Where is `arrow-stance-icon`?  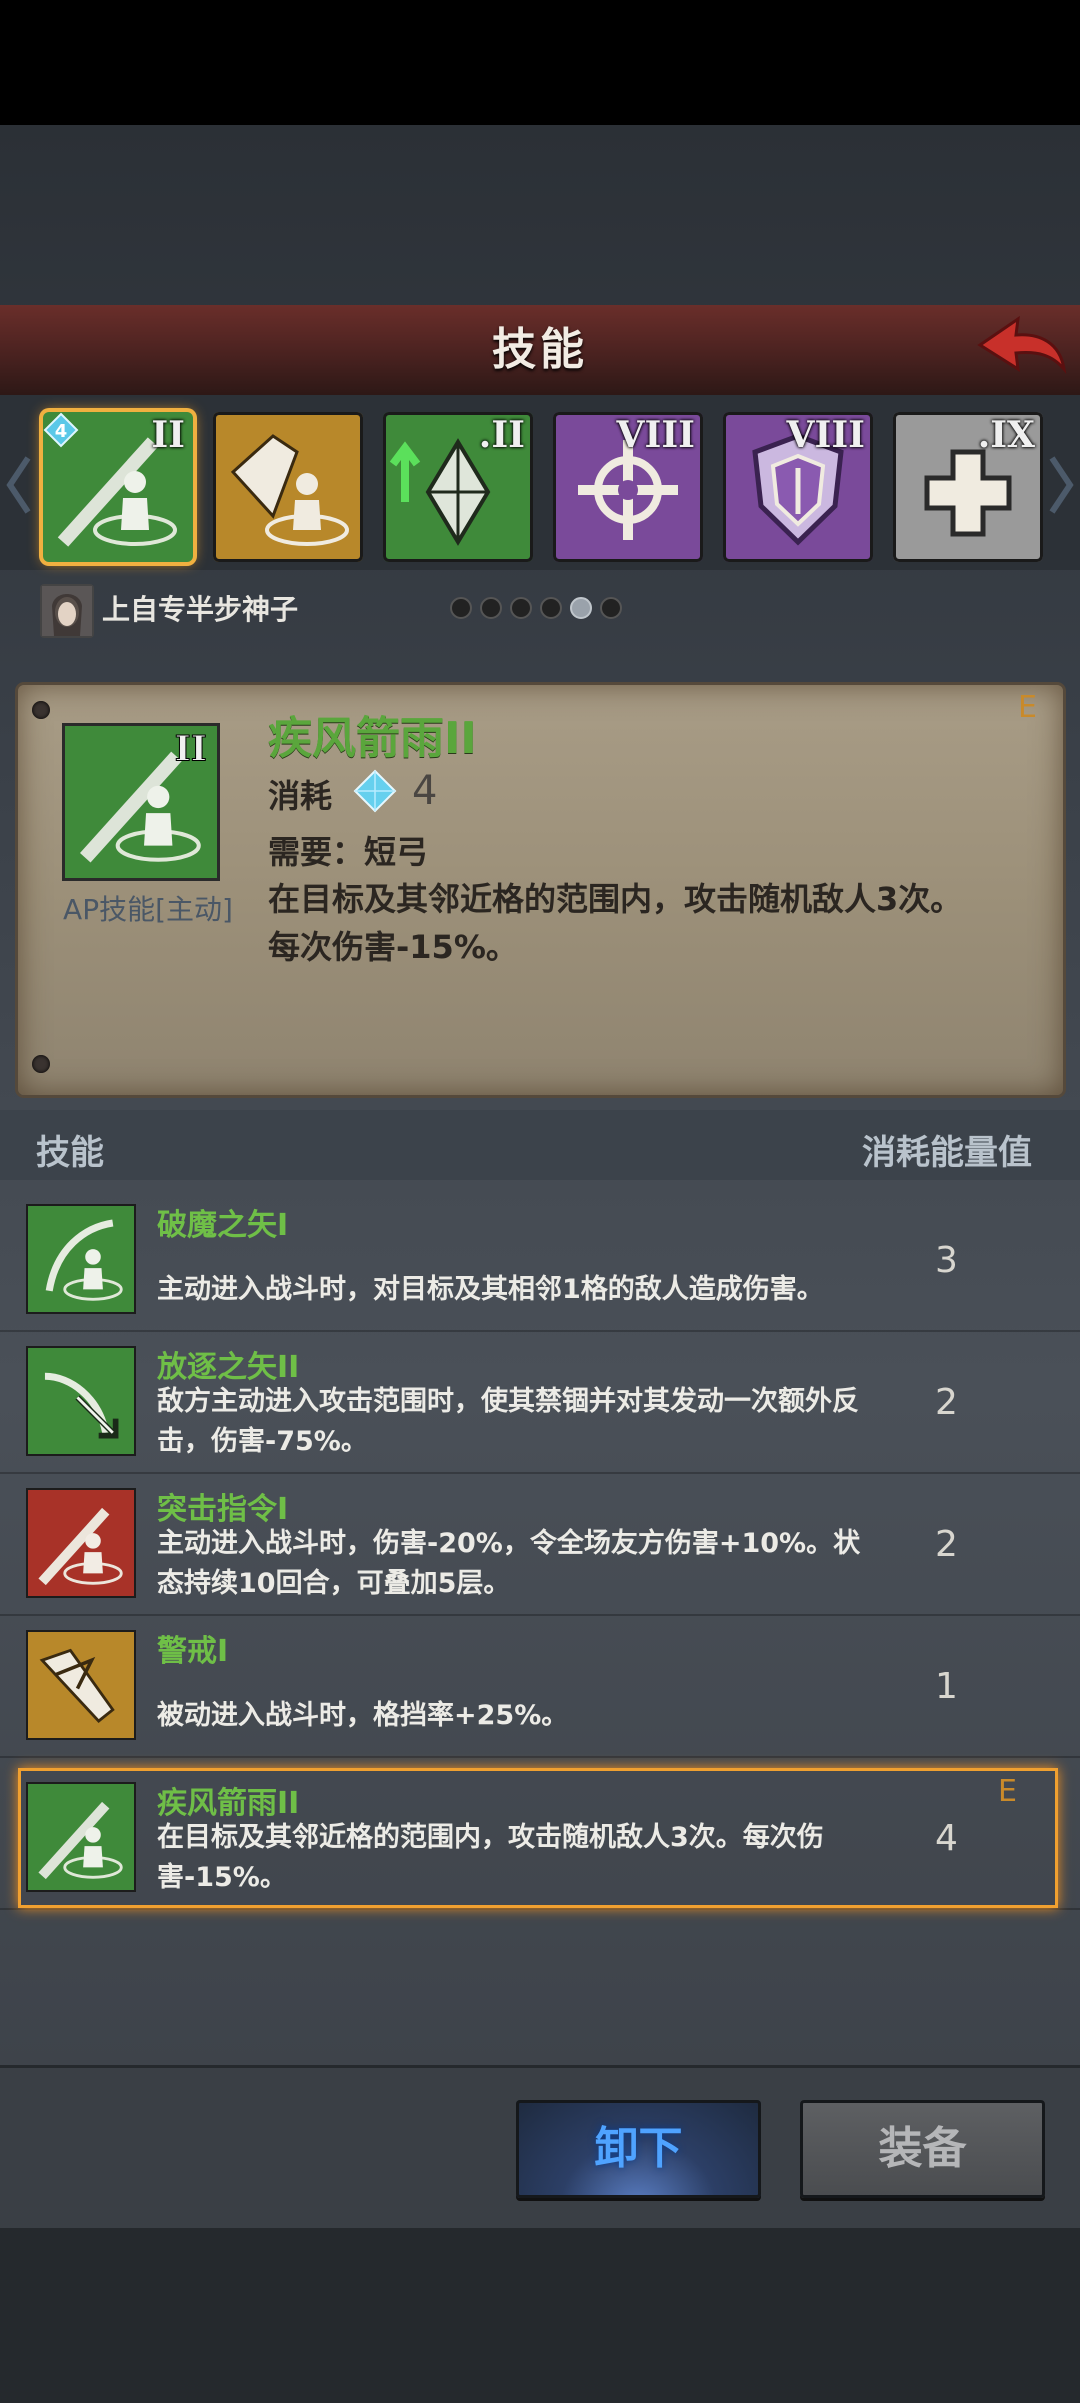 arrow-stance-icon is located at coordinates (81, 1259).